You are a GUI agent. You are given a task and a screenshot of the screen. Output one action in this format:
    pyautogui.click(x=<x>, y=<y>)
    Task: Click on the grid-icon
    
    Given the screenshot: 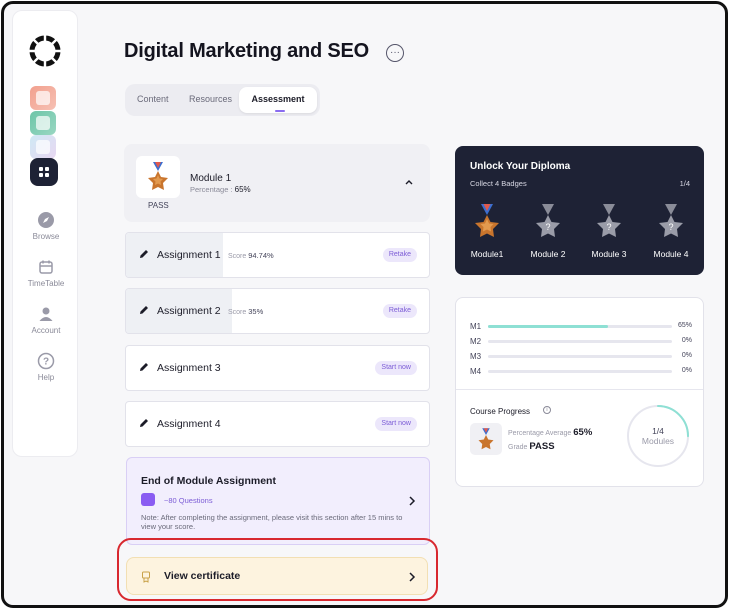 What is the action you would take?
    pyautogui.click(x=44, y=172)
    